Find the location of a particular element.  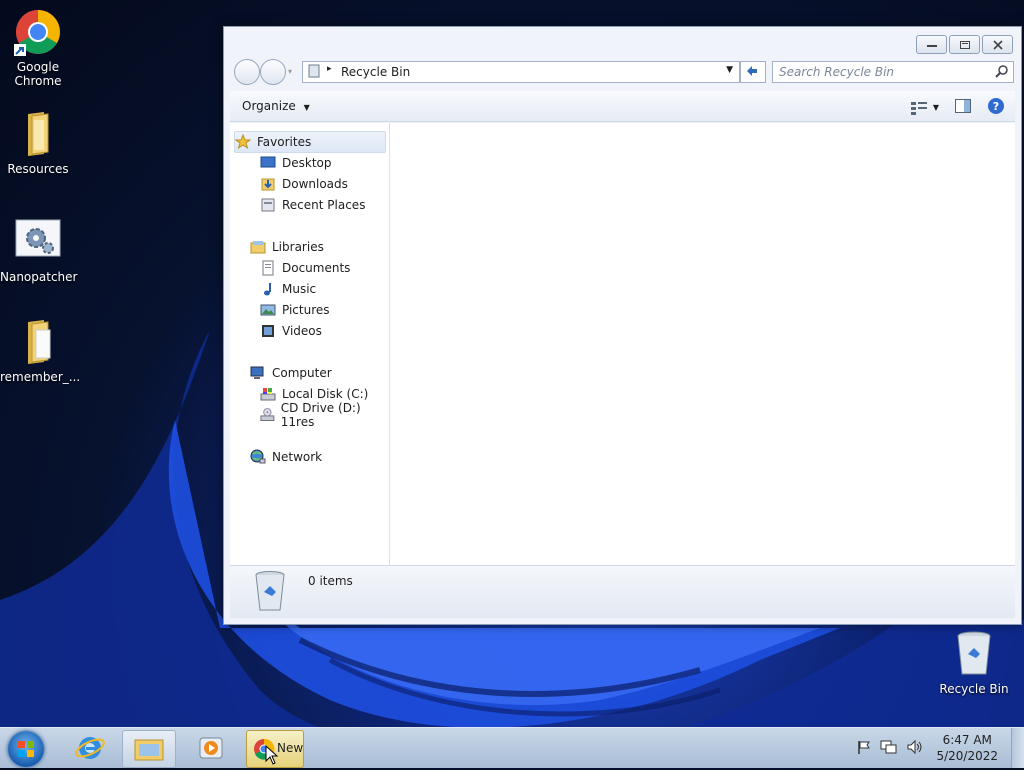

help-icon: ? is located at coordinates (996, 106).